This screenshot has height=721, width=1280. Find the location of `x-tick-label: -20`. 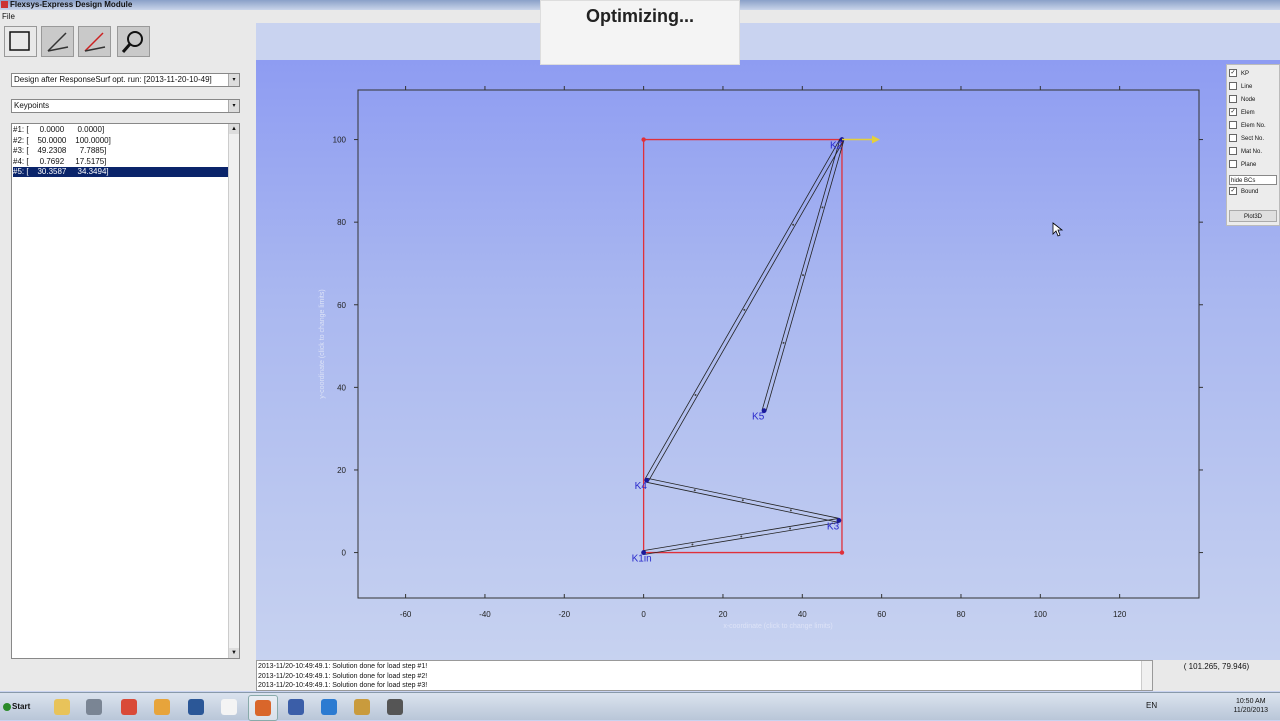

x-tick-label: -20 is located at coordinates (565, 614).